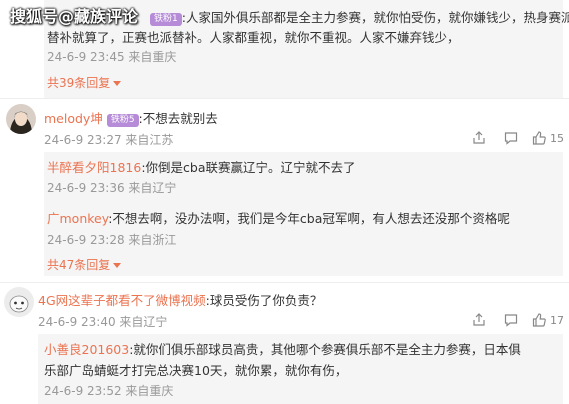 The width and height of the screenshot is (569, 404). What do you see at coordinates (79, 265) in the screenshot?
I see `expand-replies-label: 共47条回复` at bounding box center [79, 265].